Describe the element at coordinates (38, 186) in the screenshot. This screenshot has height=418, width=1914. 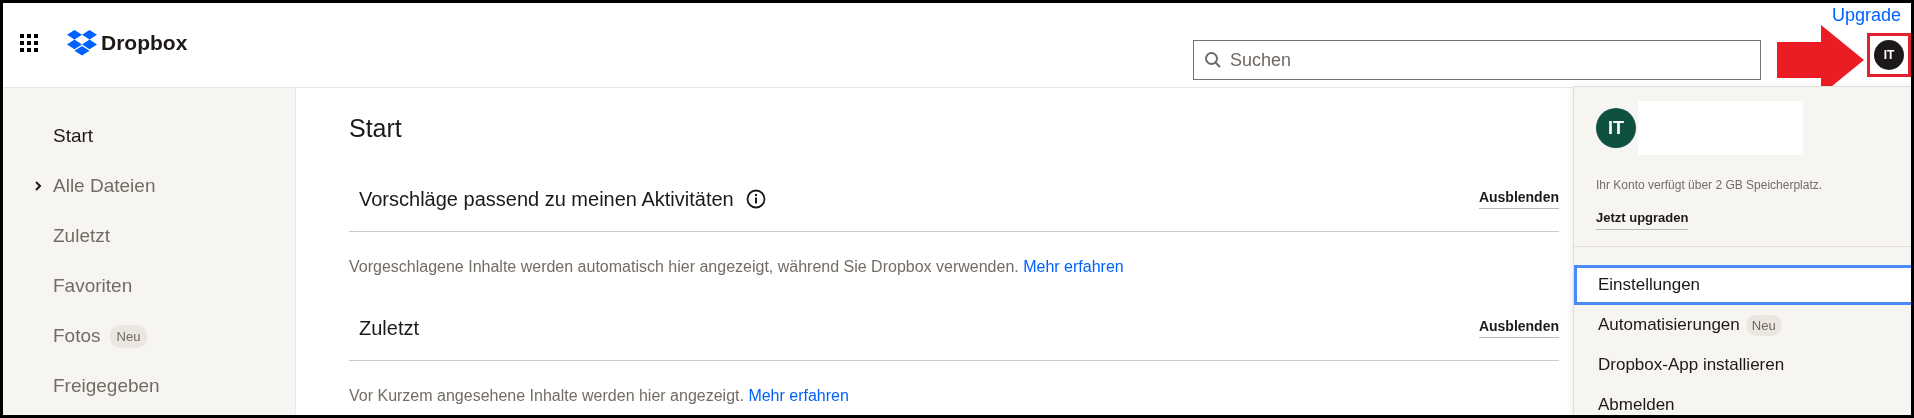
I see `chevron-icon` at that location.